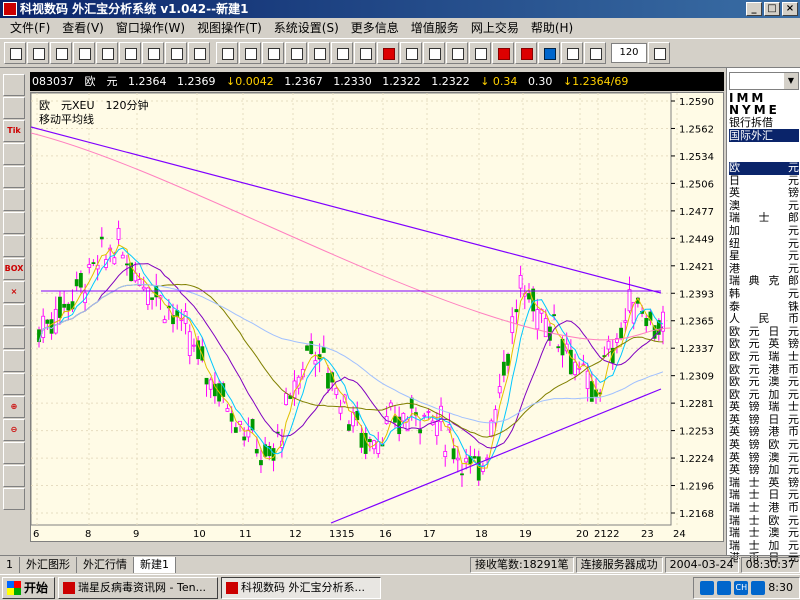 The width and height of the screenshot is (800, 600). What do you see at coordinates (14, 338) in the screenshot?
I see `text-tool-icon` at bounding box center [14, 338].